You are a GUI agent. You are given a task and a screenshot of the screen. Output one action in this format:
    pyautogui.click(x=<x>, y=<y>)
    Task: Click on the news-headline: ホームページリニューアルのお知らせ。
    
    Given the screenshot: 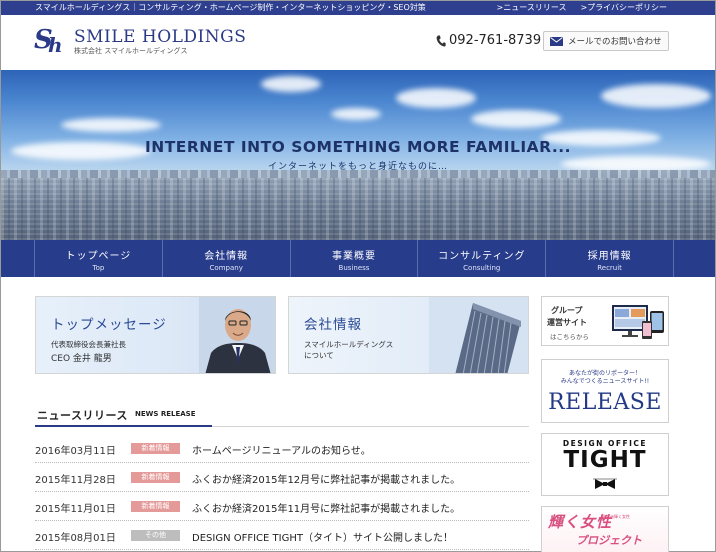 What is the action you would take?
    pyautogui.click(x=281, y=451)
    